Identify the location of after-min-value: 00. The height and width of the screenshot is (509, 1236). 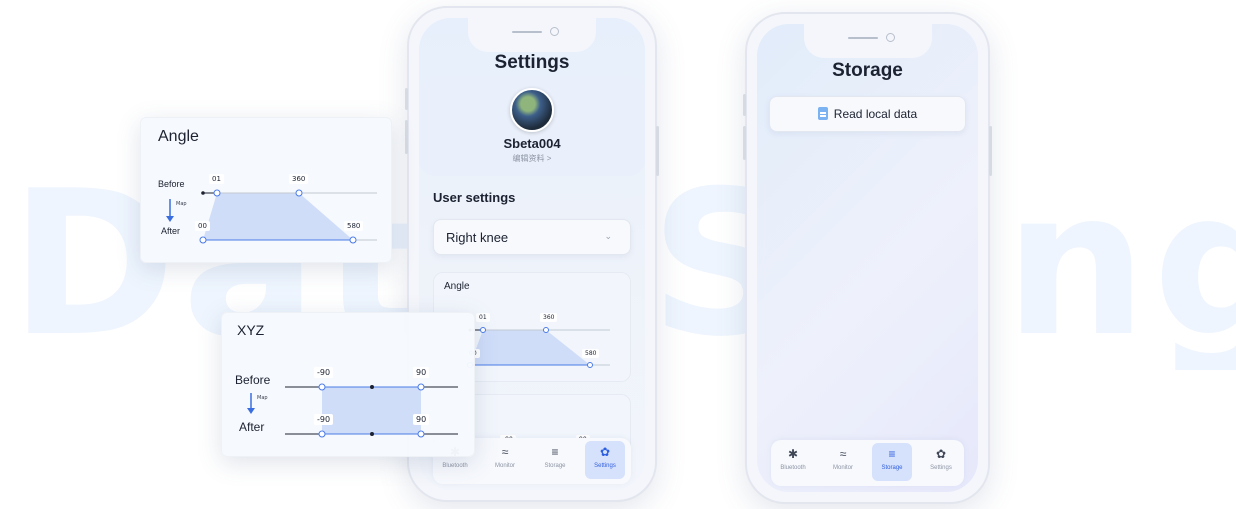
(202, 226).